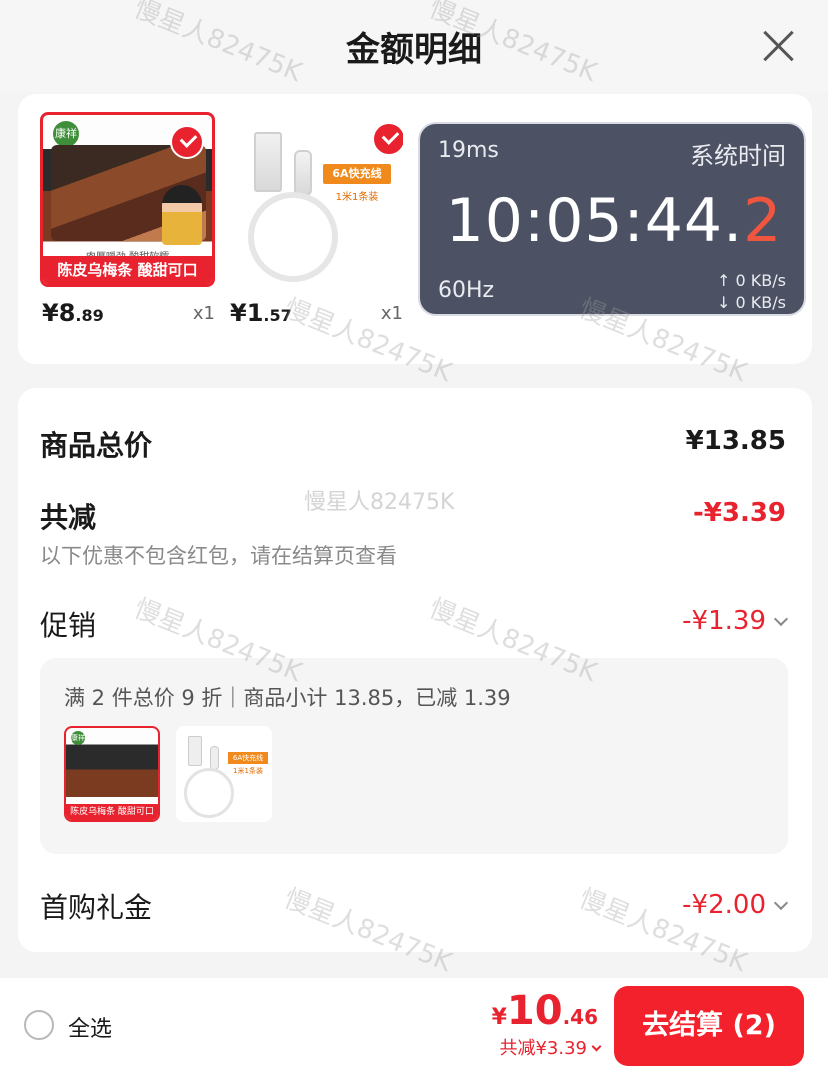  What do you see at coordinates (414, 50) in the screenshot?
I see `page-title: 金额明细` at bounding box center [414, 50].